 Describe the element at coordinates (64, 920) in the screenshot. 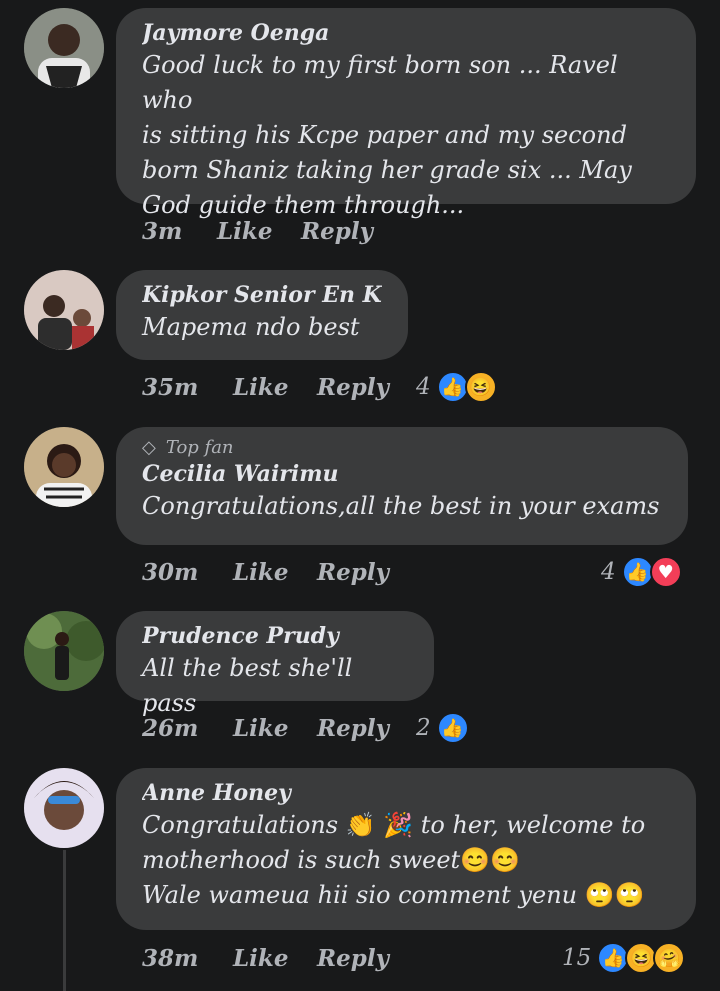

I see `reply-thread-line` at that location.